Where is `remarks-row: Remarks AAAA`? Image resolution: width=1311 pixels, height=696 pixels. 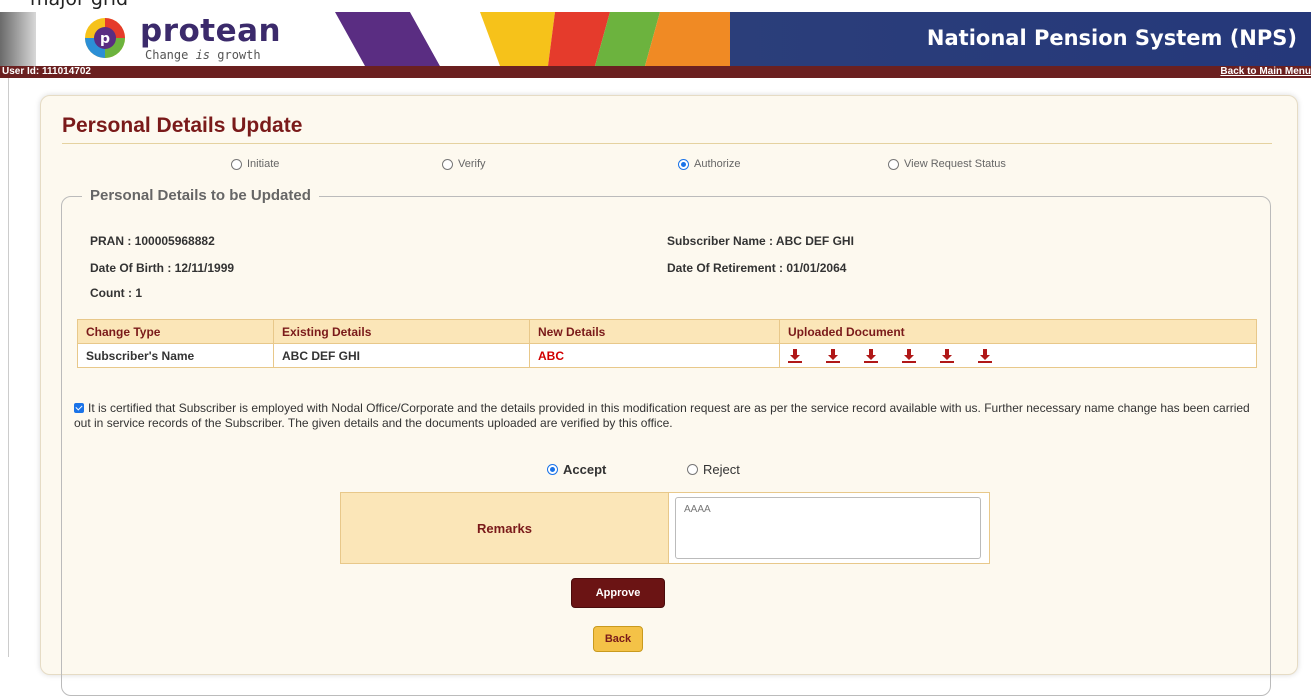 remarks-row: Remarks AAAA is located at coordinates (665, 528).